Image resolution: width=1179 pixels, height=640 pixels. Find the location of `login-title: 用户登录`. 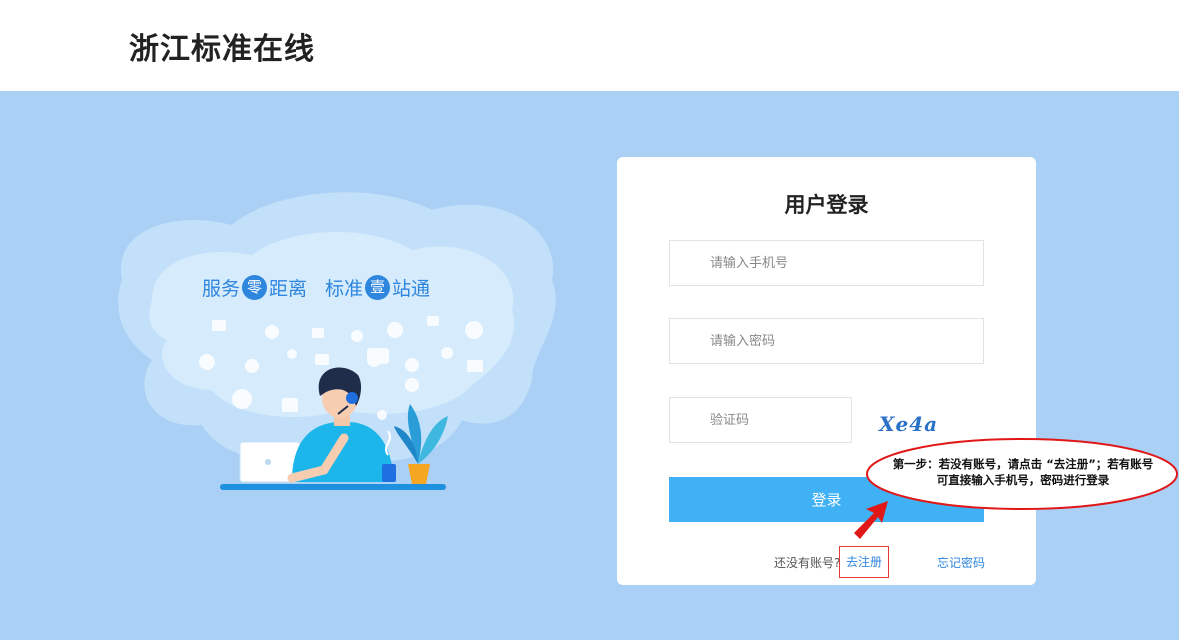

login-title: 用户登录 is located at coordinates (826, 205).